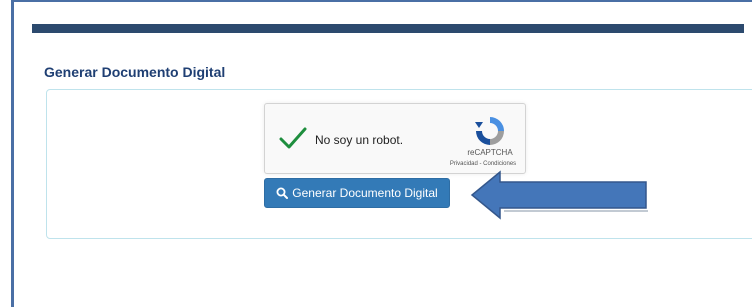 The image size is (752, 307). What do you see at coordinates (293, 138) in the screenshot?
I see `checkmark-icon` at bounding box center [293, 138].